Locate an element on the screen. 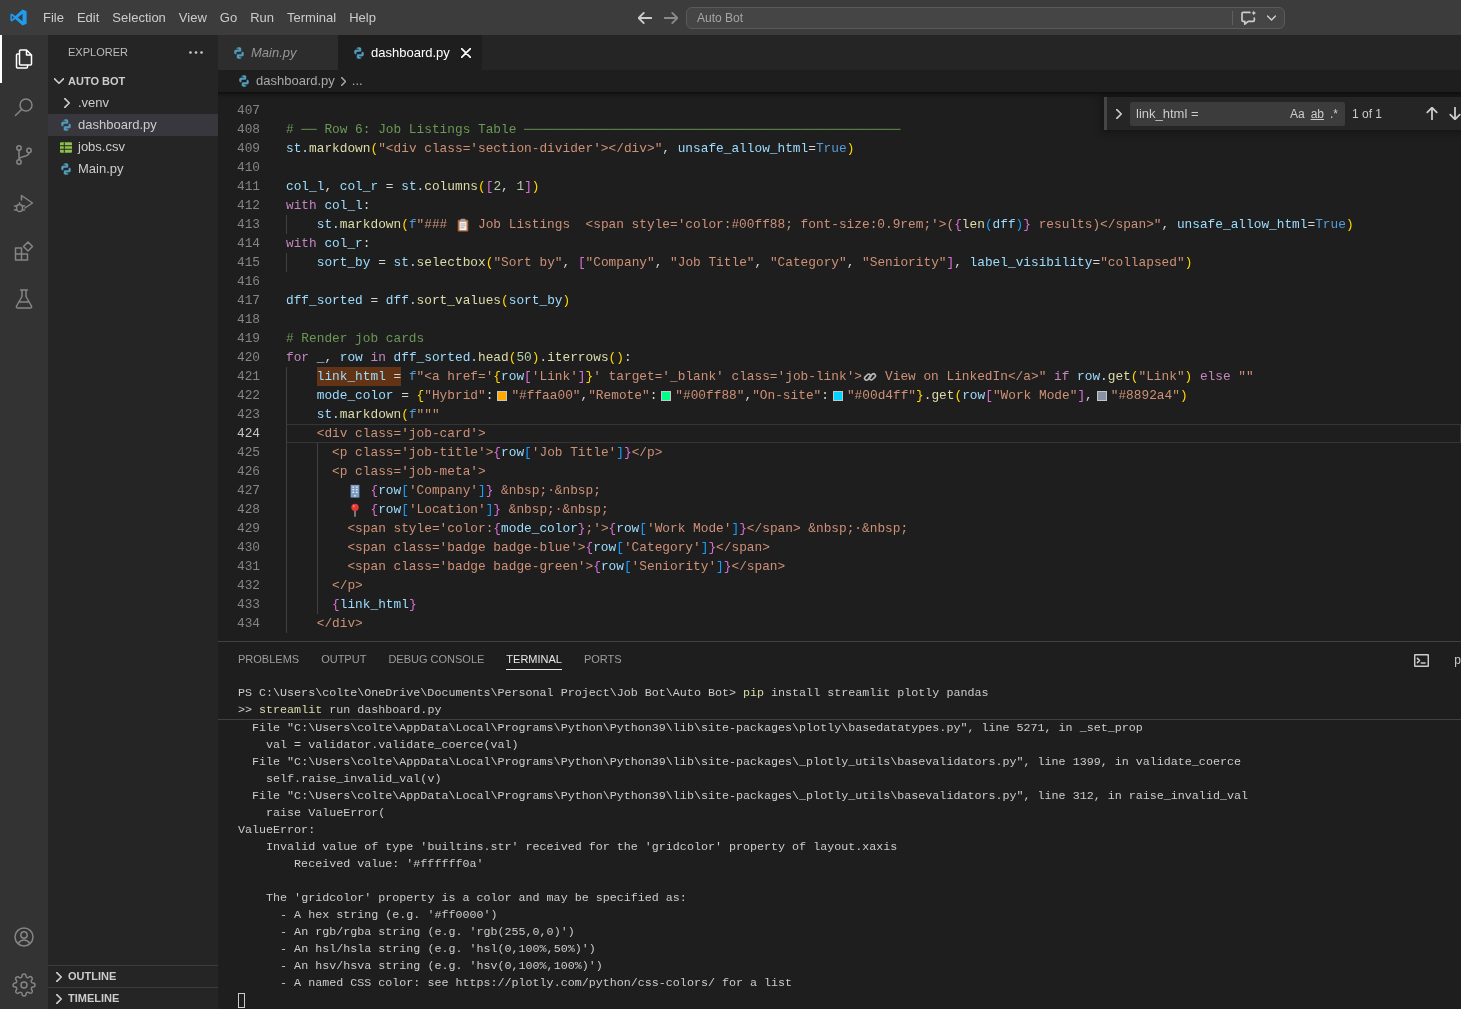 The width and height of the screenshot is (1461, 1009). arrow-up-icon is located at coordinates (1432, 113).